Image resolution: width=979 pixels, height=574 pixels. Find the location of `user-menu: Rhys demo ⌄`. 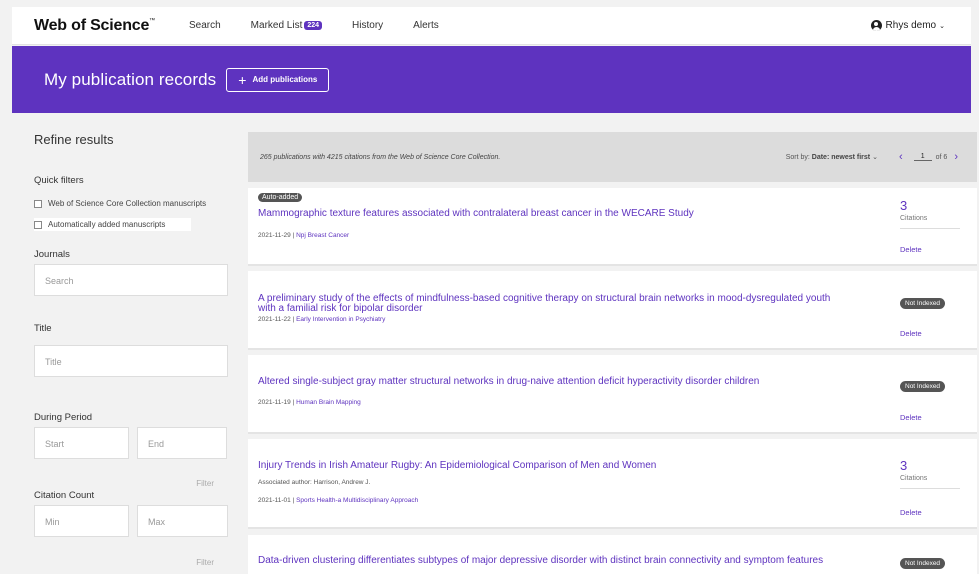

user-menu: Rhys demo ⌄ is located at coordinates (907, 25).